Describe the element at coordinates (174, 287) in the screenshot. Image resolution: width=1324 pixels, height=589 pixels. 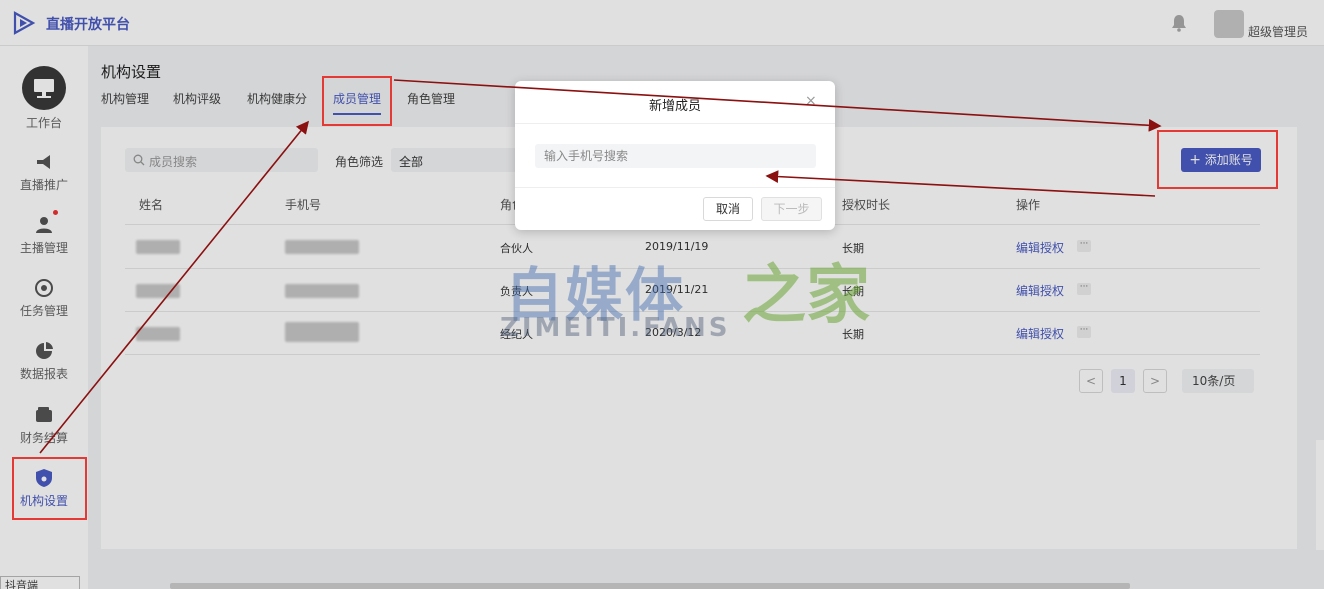
I see `arrow-sidebar-to-tab` at that location.